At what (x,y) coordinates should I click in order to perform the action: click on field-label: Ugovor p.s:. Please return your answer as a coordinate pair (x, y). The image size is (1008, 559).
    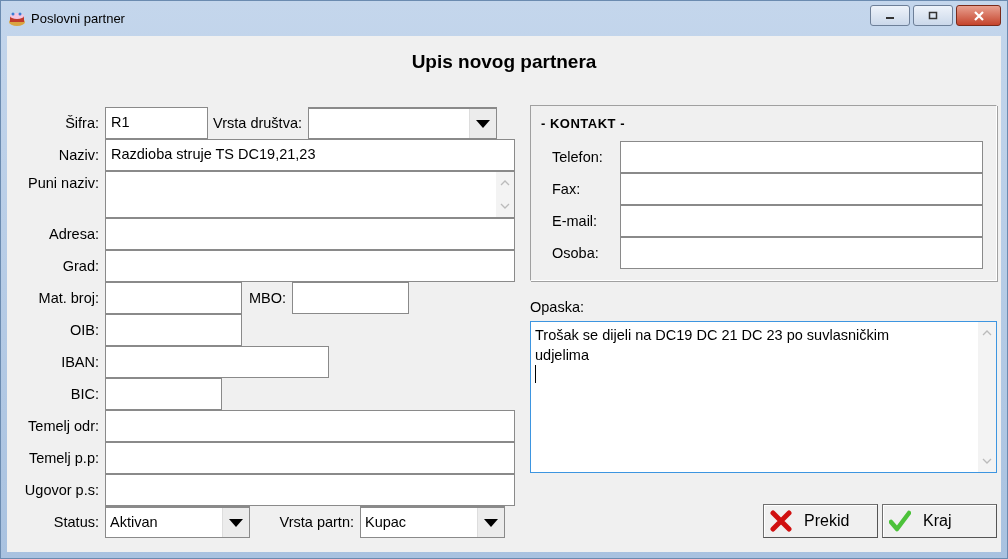
    Looking at the image, I should click on (61, 490).